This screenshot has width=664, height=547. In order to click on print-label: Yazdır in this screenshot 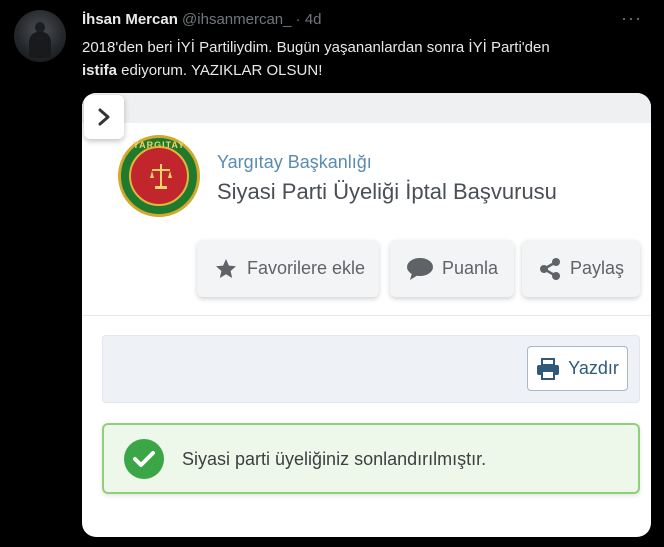, I will do `click(593, 368)`.